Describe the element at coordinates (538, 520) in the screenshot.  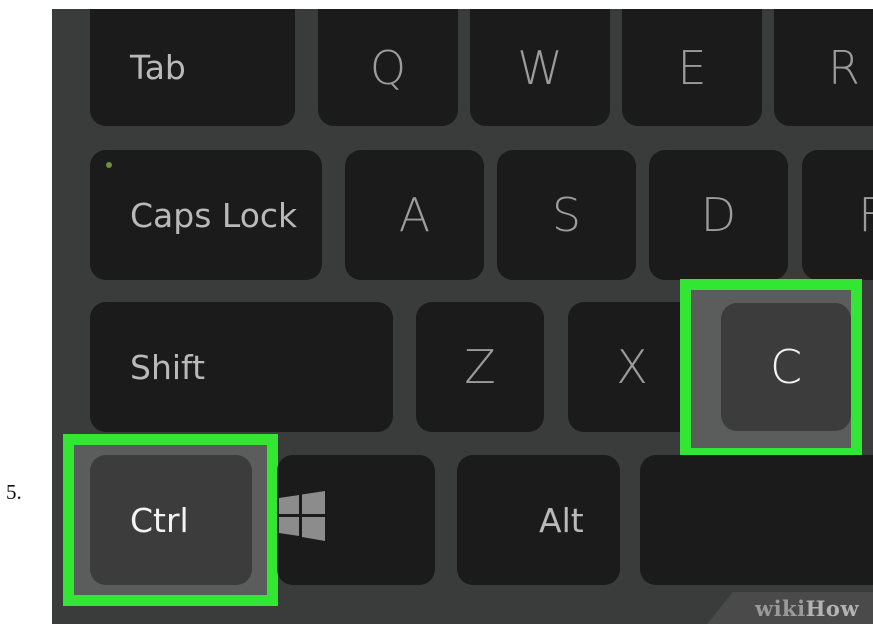
I see `alt-key: Alt` at that location.